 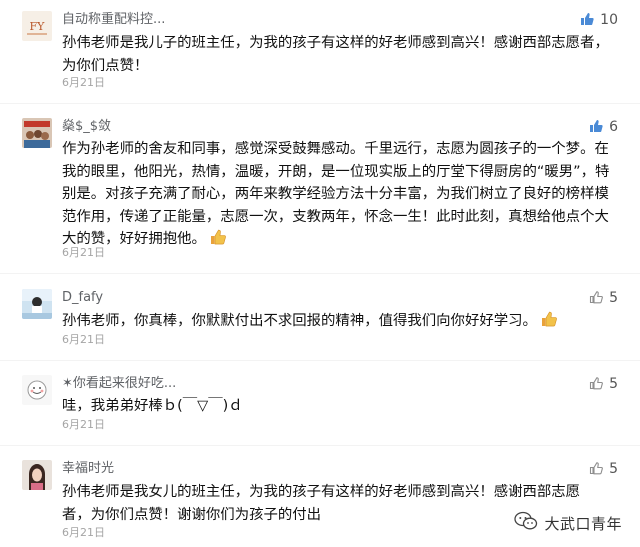 What do you see at coordinates (583, 523) in the screenshot?
I see `watermark-text: 大武口青年` at bounding box center [583, 523].